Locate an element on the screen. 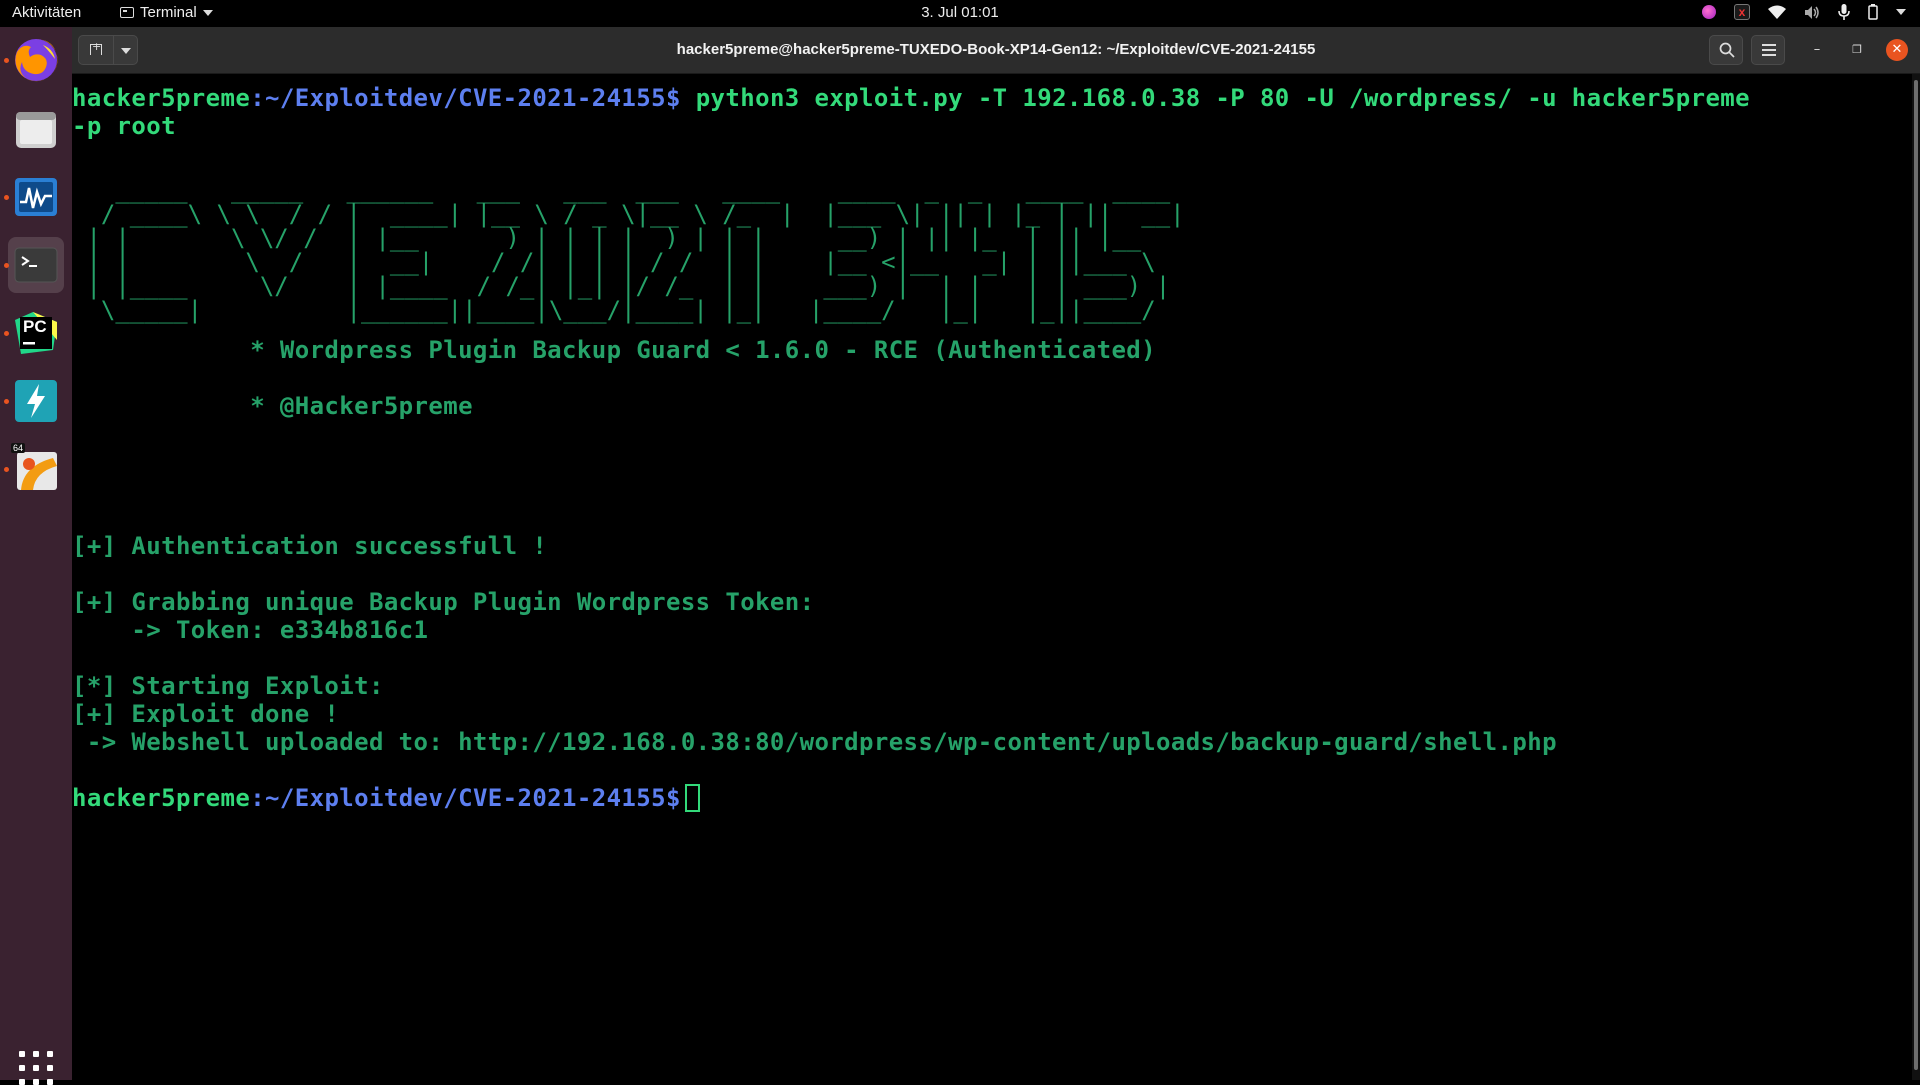  terminal-scrollbar is located at coordinates (1916, 577).